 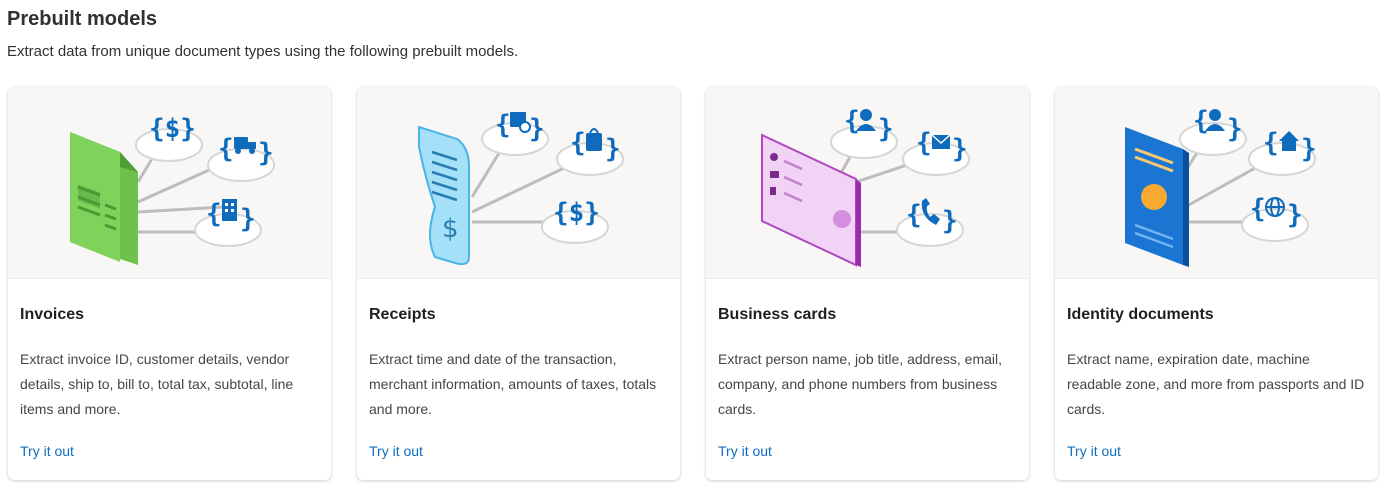 I want to click on receipt-illustration: $ { } { } {$}, so click(x=518, y=183).